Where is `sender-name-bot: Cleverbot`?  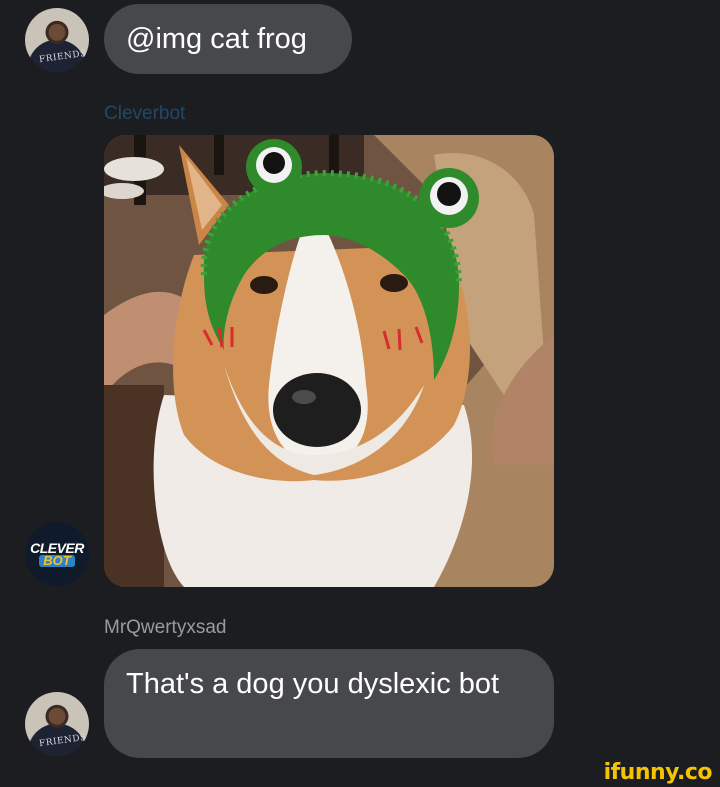 sender-name-bot: Cleverbot is located at coordinates (145, 113).